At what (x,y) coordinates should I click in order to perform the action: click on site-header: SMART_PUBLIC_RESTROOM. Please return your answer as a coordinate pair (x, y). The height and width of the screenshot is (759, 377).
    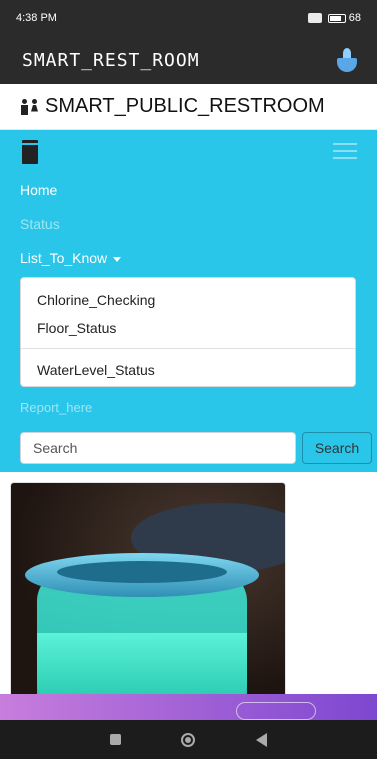
    Looking at the image, I should click on (188, 107).